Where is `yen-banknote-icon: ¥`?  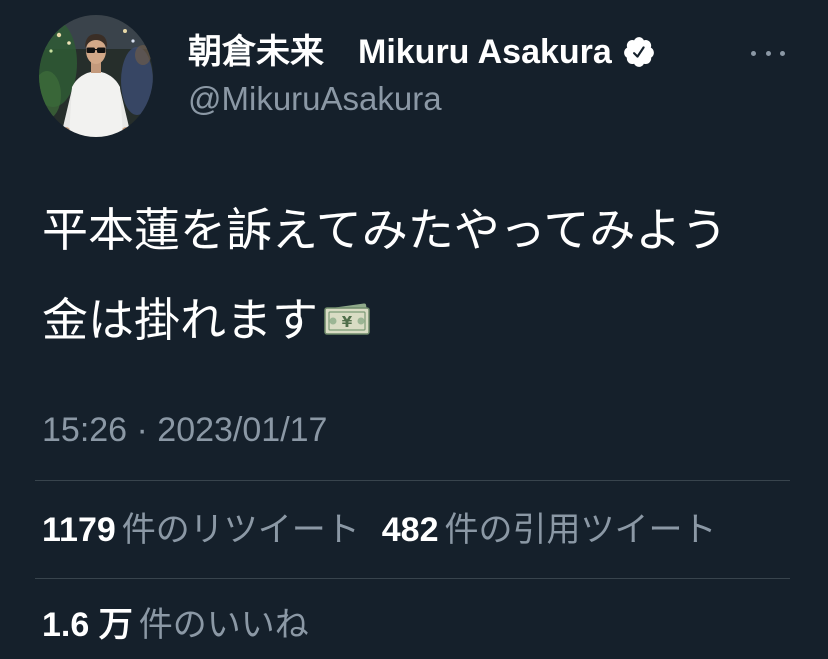
yen-banknote-icon: ¥ is located at coordinates (347, 320).